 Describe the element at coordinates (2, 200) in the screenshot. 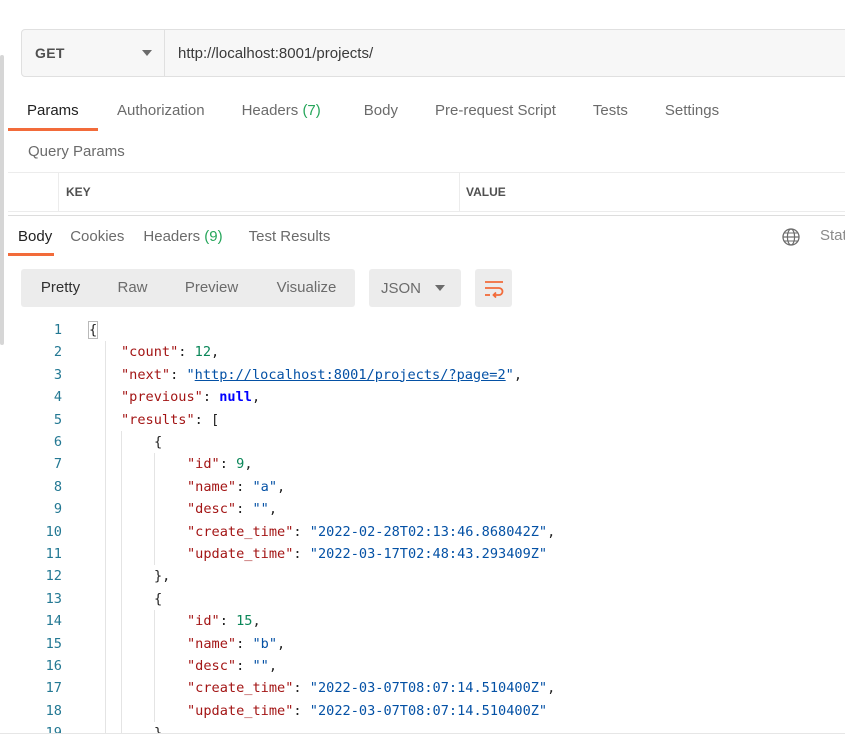

I see `left-scrollbar` at that location.